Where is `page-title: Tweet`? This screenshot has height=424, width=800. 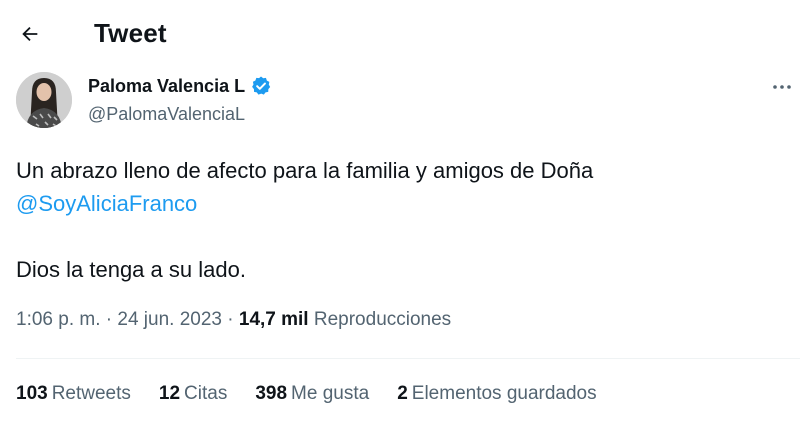
page-title: Tweet is located at coordinates (130, 33).